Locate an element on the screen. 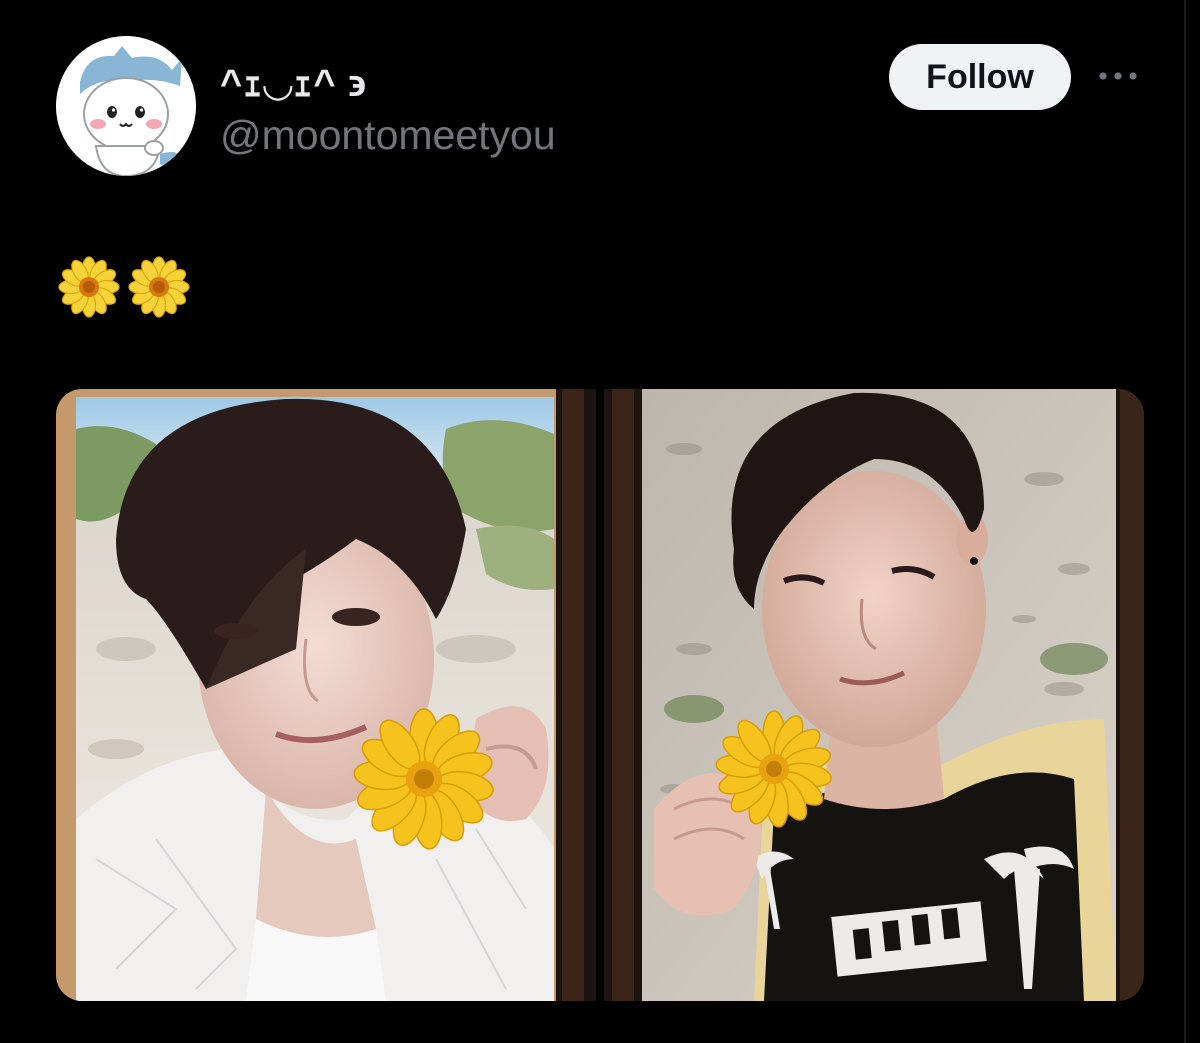 The width and height of the screenshot is (1200, 1043). avatar is located at coordinates (126, 106).